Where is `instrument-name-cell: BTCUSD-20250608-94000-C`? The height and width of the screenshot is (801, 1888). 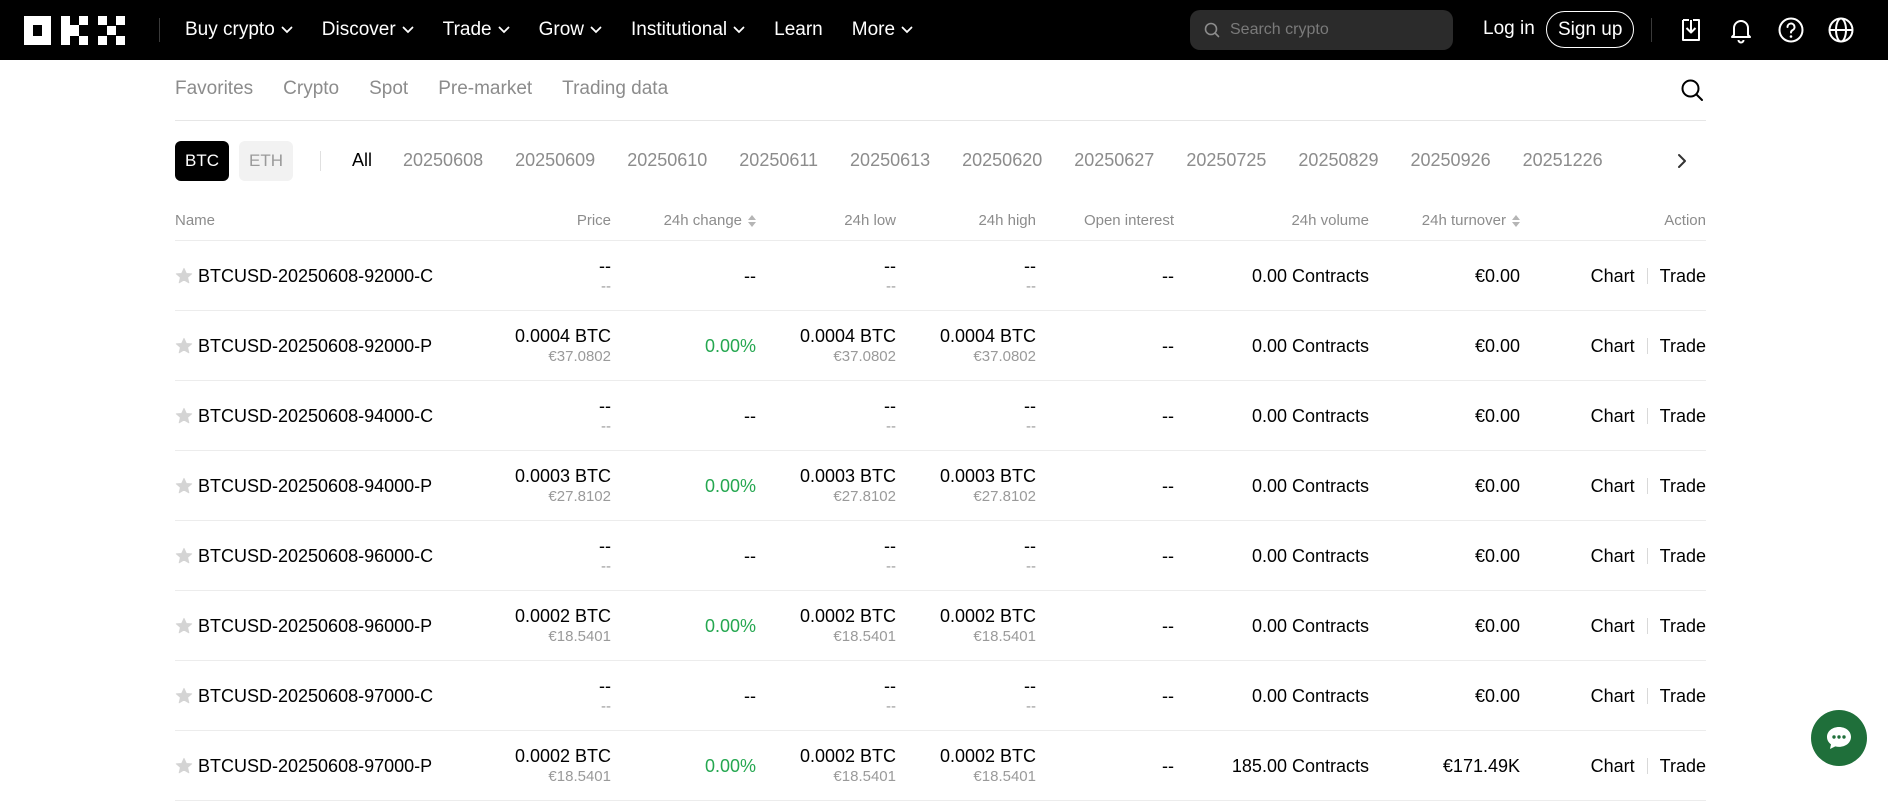
instrument-name-cell: BTCUSD-20250608-94000-C is located at coordinates (304, 416).